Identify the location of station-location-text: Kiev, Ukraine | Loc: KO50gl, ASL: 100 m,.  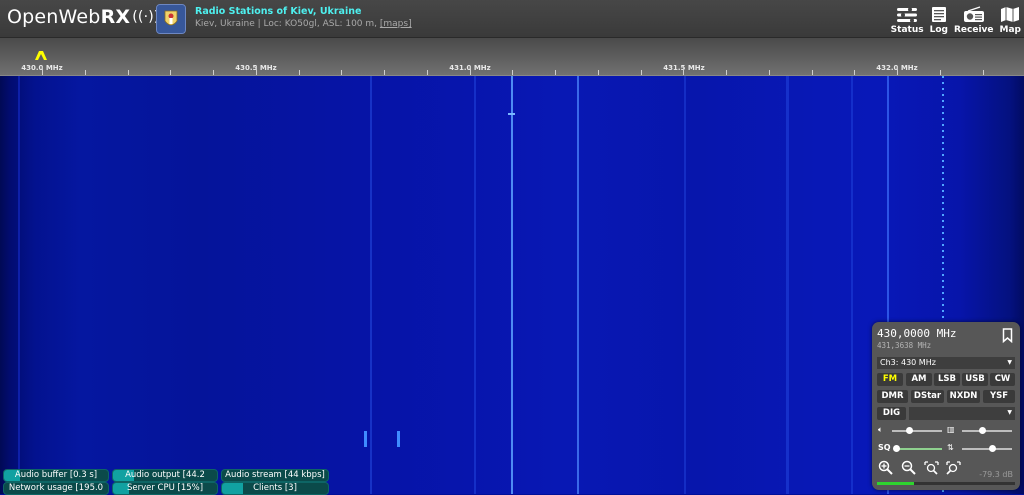
(287, 24).